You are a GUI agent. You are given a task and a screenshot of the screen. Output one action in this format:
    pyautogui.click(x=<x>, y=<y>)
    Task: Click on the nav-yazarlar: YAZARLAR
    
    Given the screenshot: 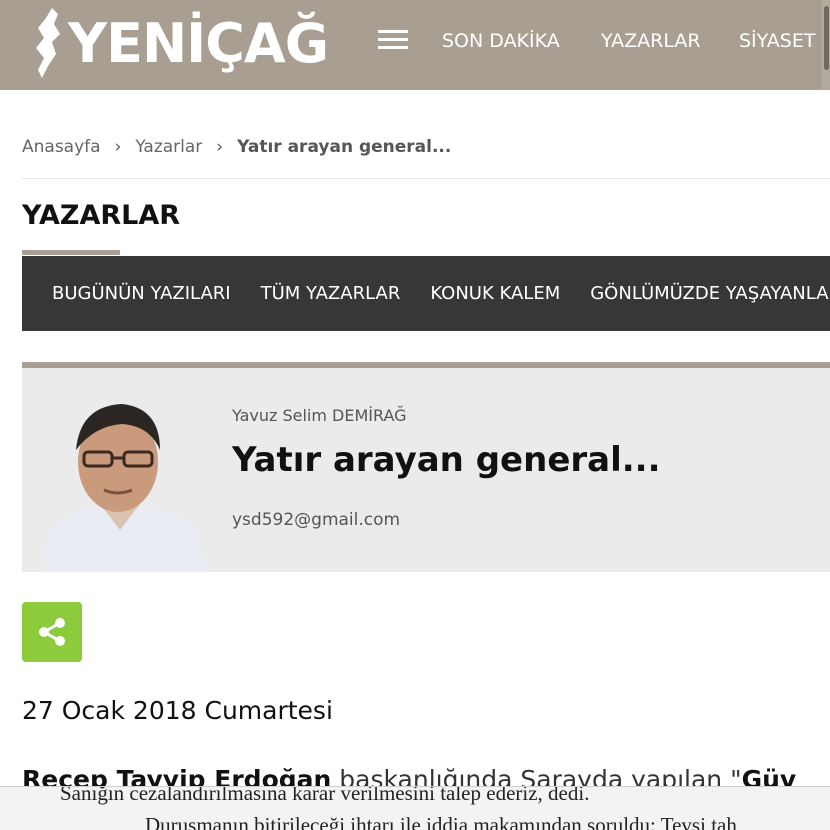 What is the action you would take?
    pyautogui.click(x=651, y=41)
    